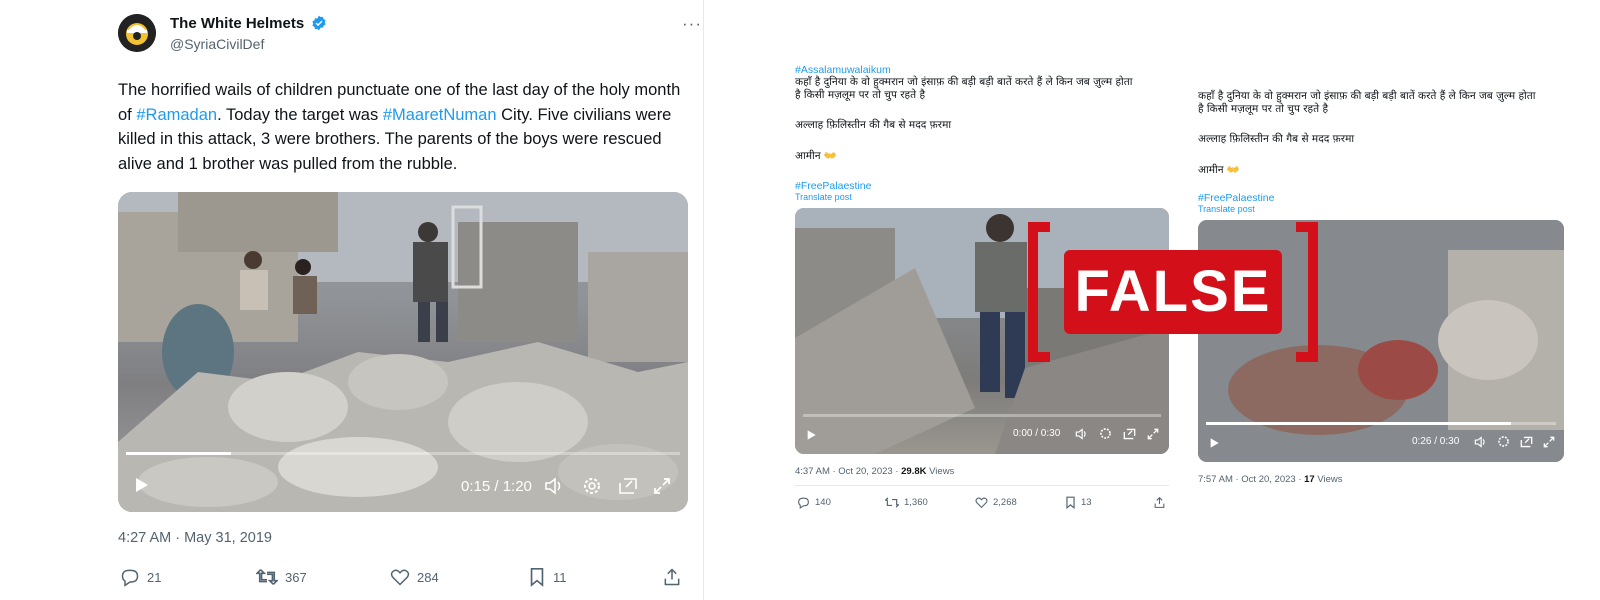 The width and height of the screenshot is (1600, 600). What do you see at coordinates (1078, 502) in the screenshot?
I see `bookmark-button: 13` at bounding box center [1078, 502].